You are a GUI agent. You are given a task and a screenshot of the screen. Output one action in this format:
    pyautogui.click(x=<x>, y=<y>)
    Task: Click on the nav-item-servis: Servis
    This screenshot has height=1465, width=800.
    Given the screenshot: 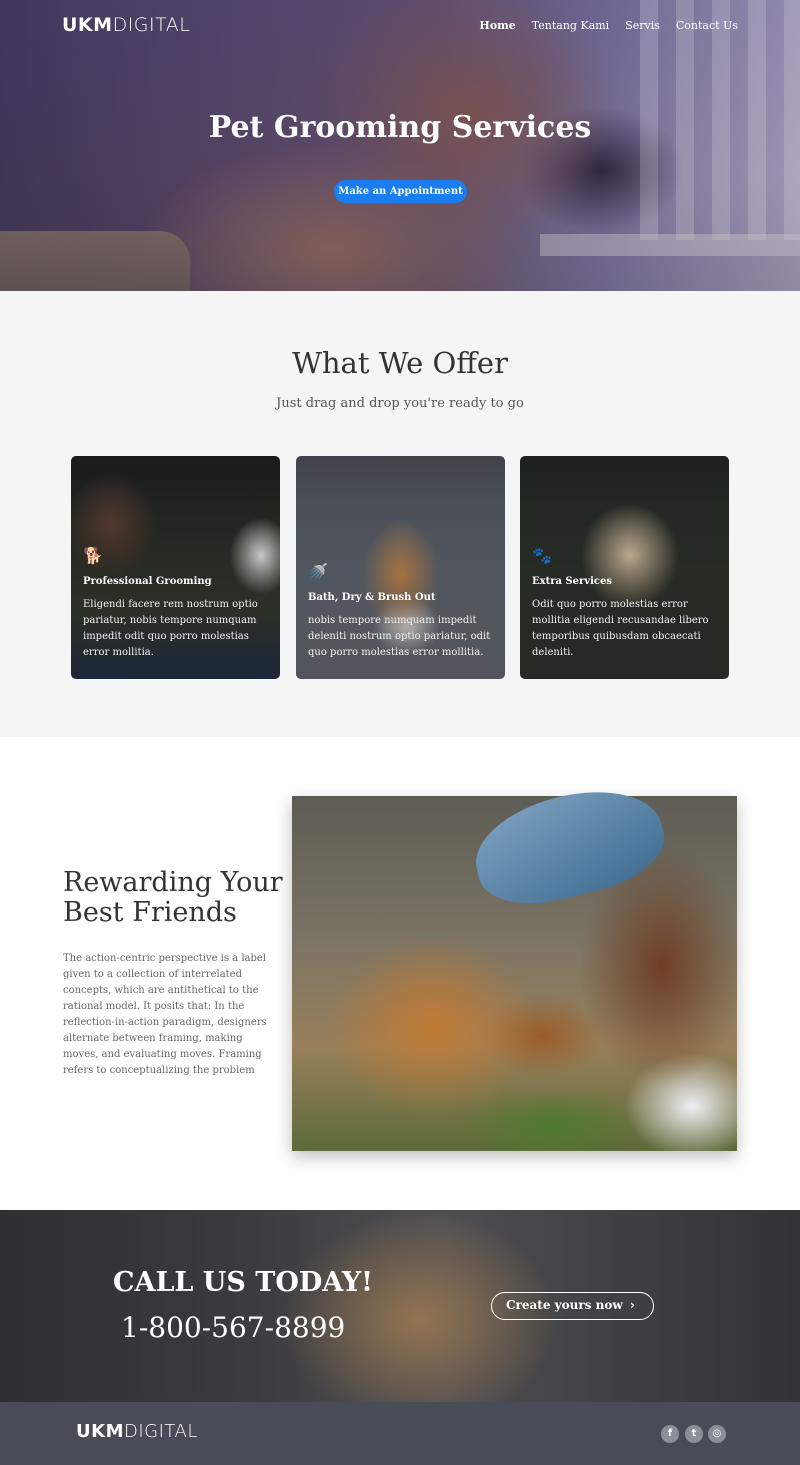 What is the action you would take?
    pyautogui.click(x=642, y=25)
    